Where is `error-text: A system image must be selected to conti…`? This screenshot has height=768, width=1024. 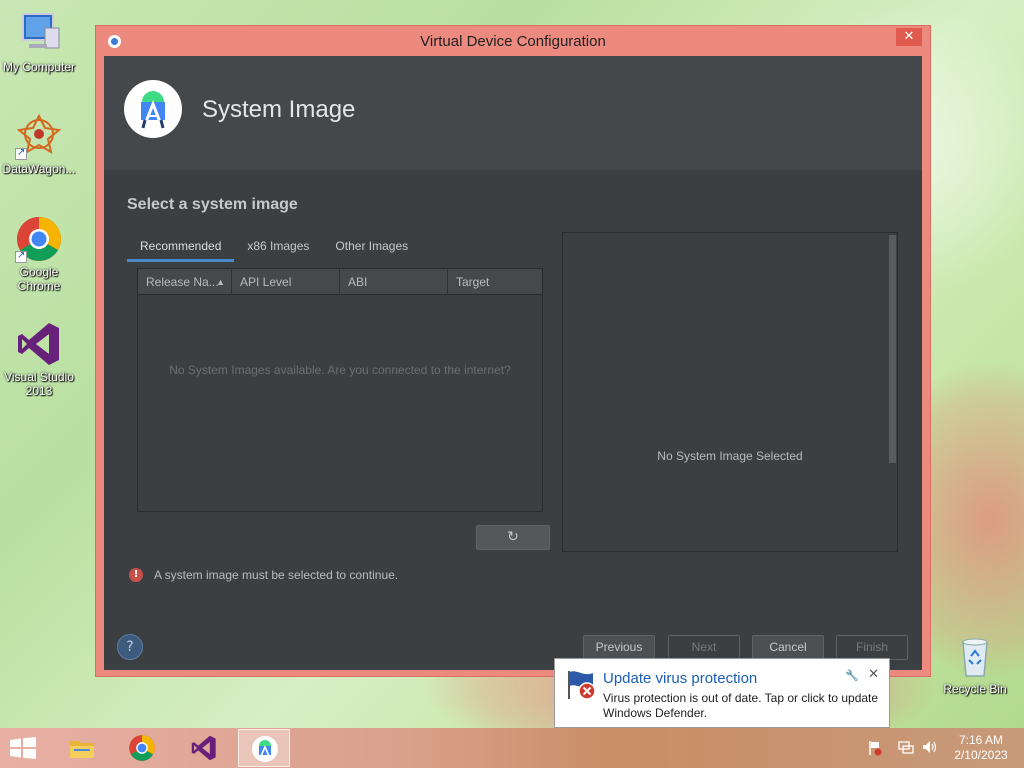
error-text: A system image must be selected to conti… is located at coordinates (276, 575).